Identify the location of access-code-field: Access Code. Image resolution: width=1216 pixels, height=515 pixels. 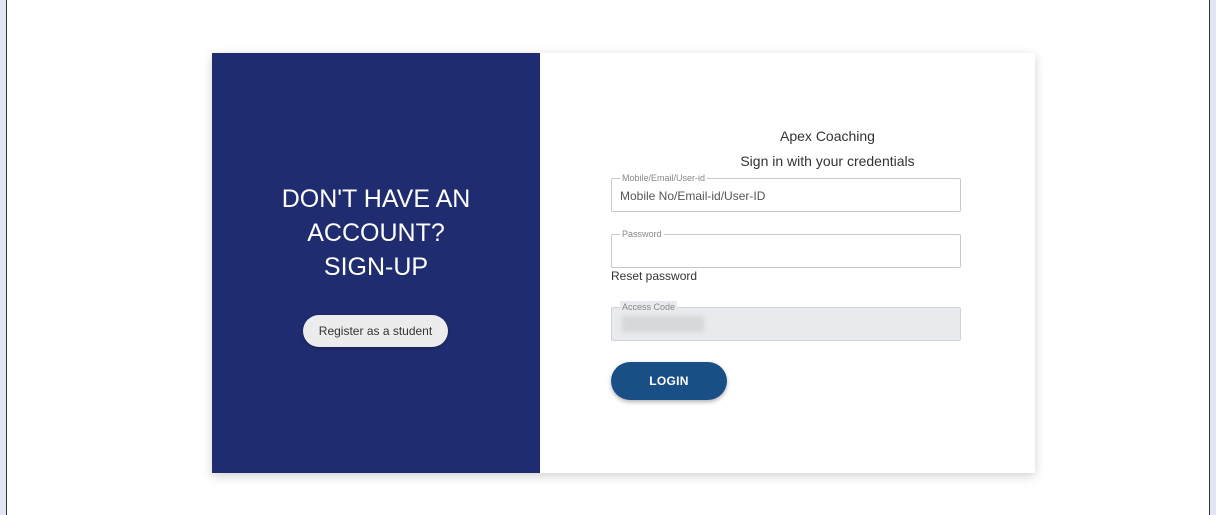
(786, 321).